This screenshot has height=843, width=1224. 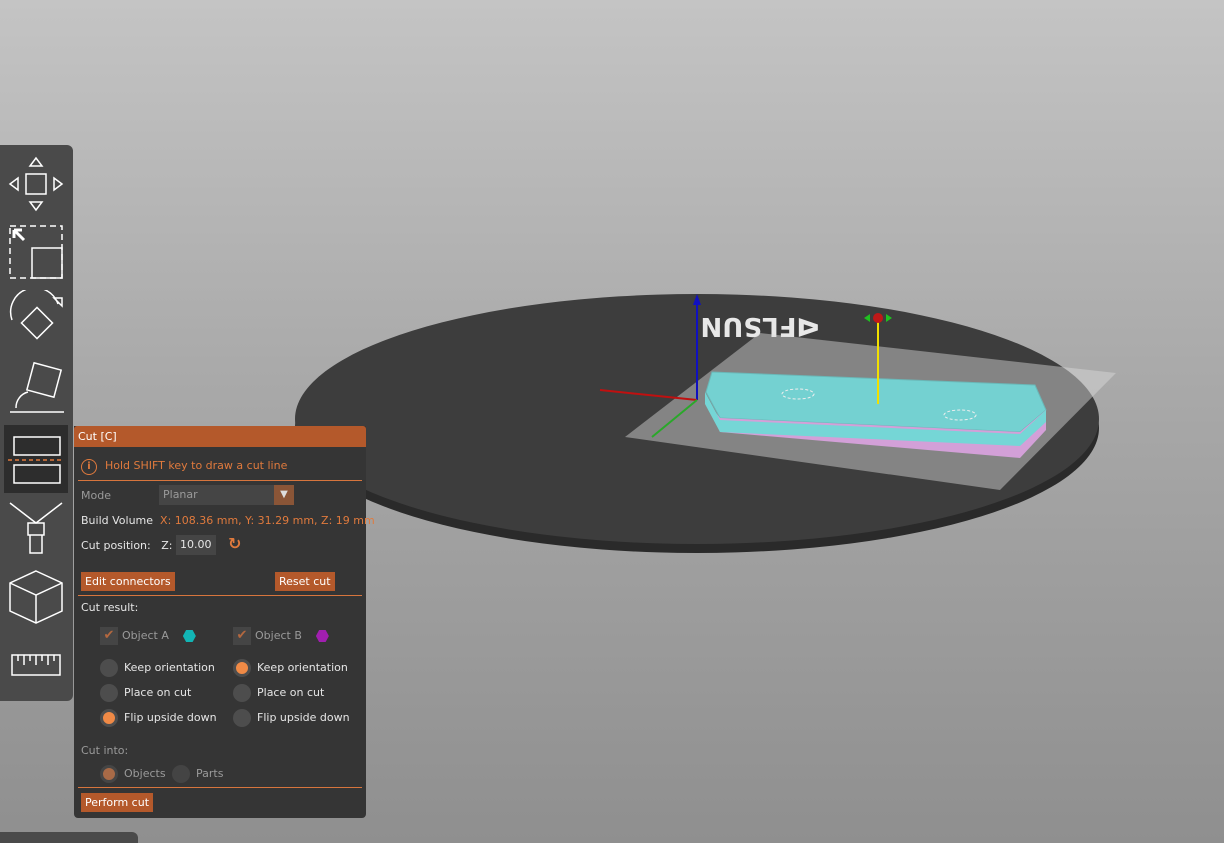 What do you see at coordinates (128, 581) in the screenshot?
I see `edit-connectors-button: Edit connectors` at bounding box center [128, 581].